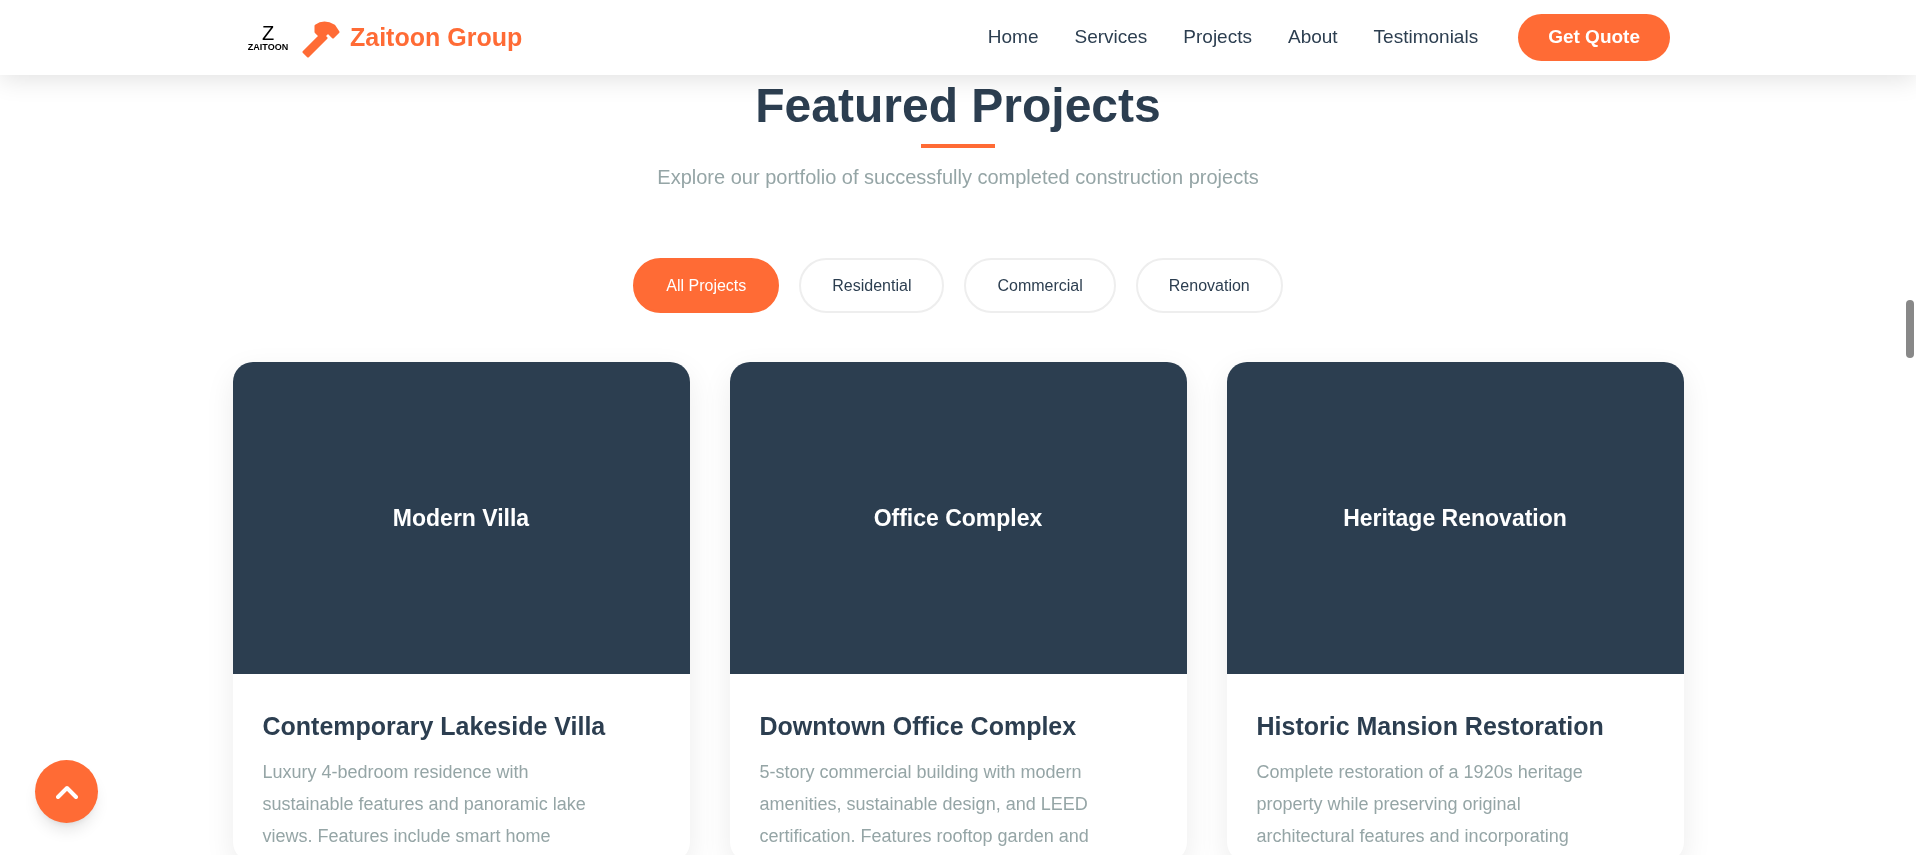  Describe the element at coordinates (434, 726) in the screenshot. I see `project-title: Contemporary Lakeside Villa` at that location.